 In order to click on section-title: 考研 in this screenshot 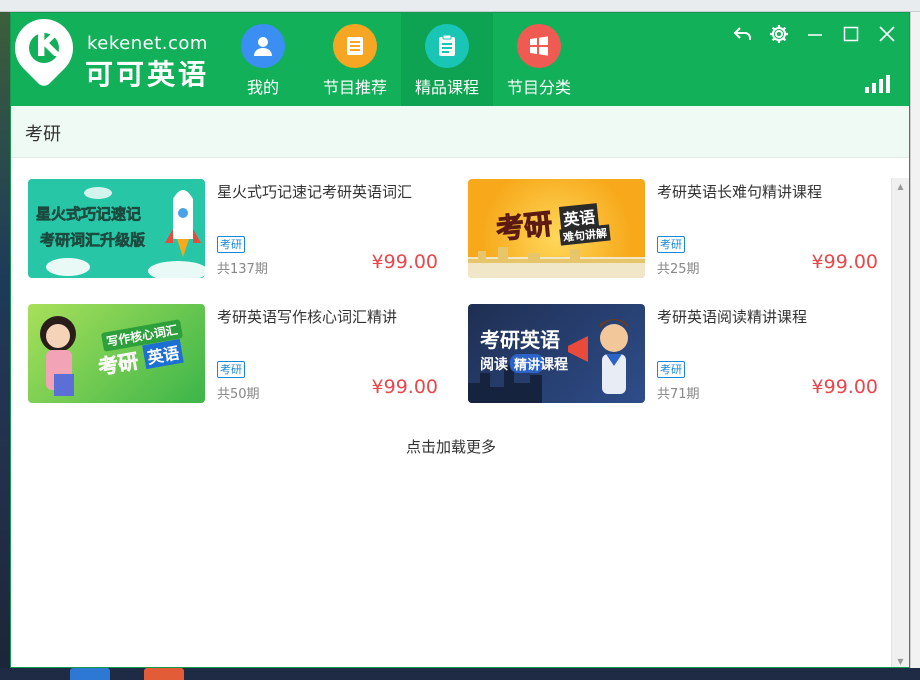, I will do `click(43, 134)`.